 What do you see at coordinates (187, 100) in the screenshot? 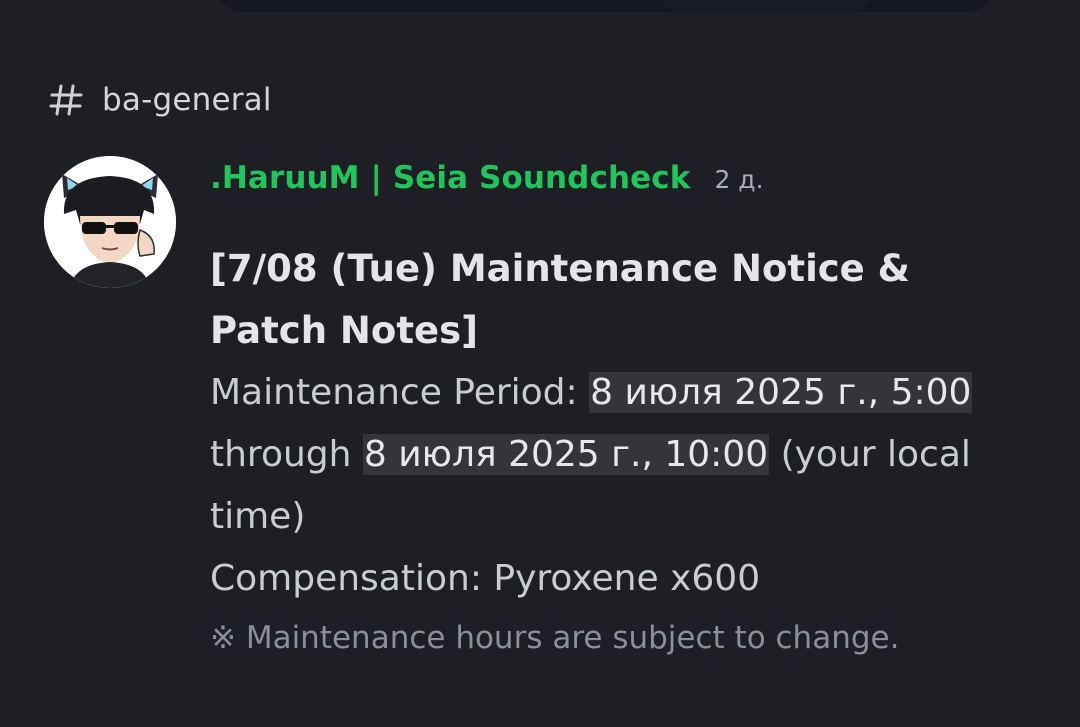
I see `channel-name: ba-general` at bounding box center [187, 100].